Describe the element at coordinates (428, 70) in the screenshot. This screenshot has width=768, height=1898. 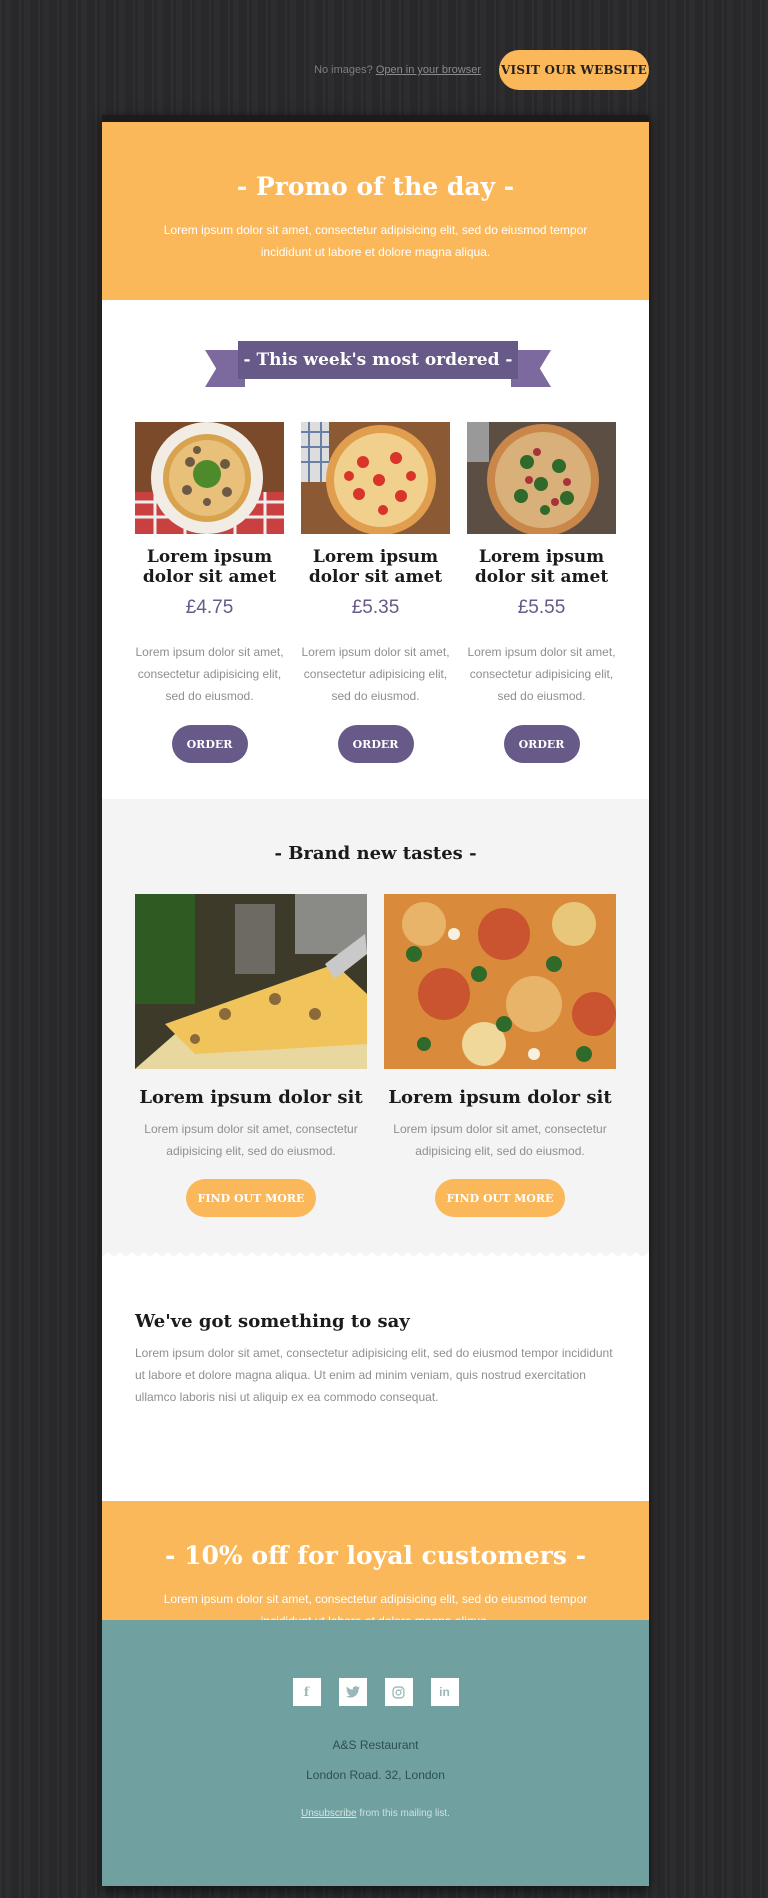
I see `open-in-browser-link: Open in your browser` at that location.